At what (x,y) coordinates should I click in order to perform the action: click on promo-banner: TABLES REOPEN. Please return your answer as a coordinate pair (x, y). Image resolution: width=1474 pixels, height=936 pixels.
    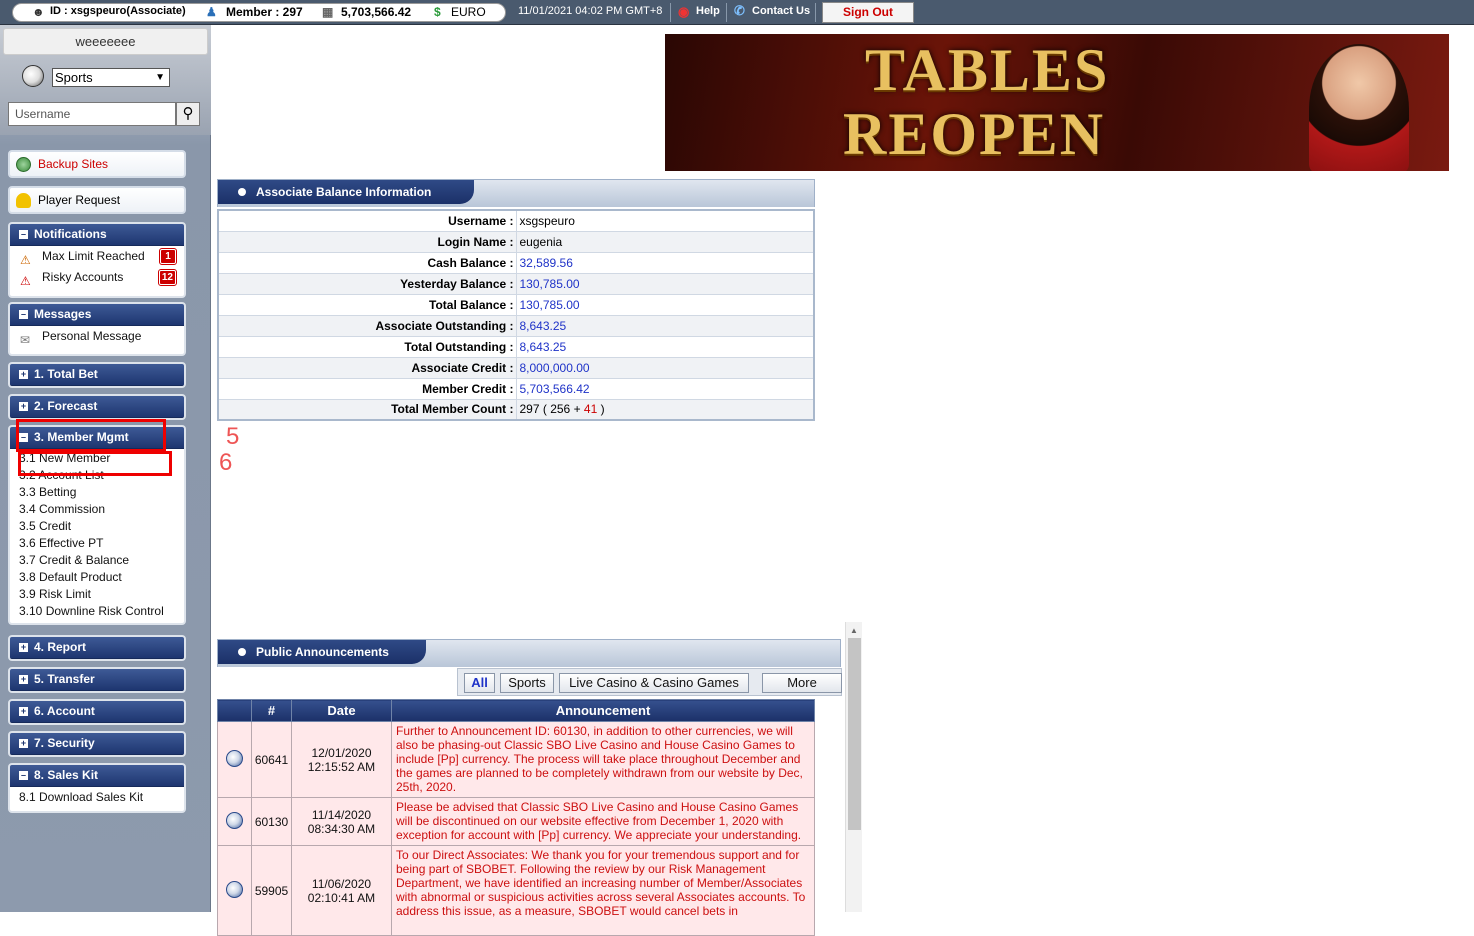
    Looking at the image, I should click on (1057, 102).